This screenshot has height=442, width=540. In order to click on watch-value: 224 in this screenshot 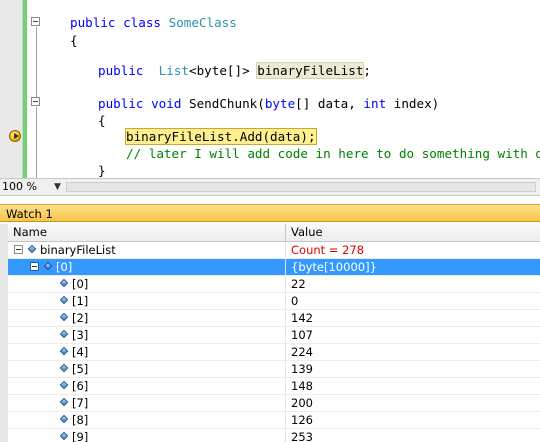, I will do `click(413, 352)`.